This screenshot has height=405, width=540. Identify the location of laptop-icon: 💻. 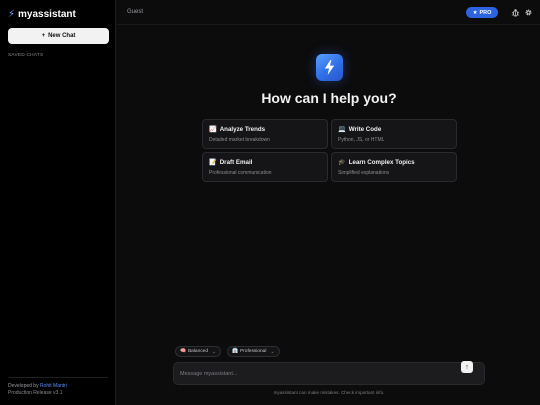
(342, 129).